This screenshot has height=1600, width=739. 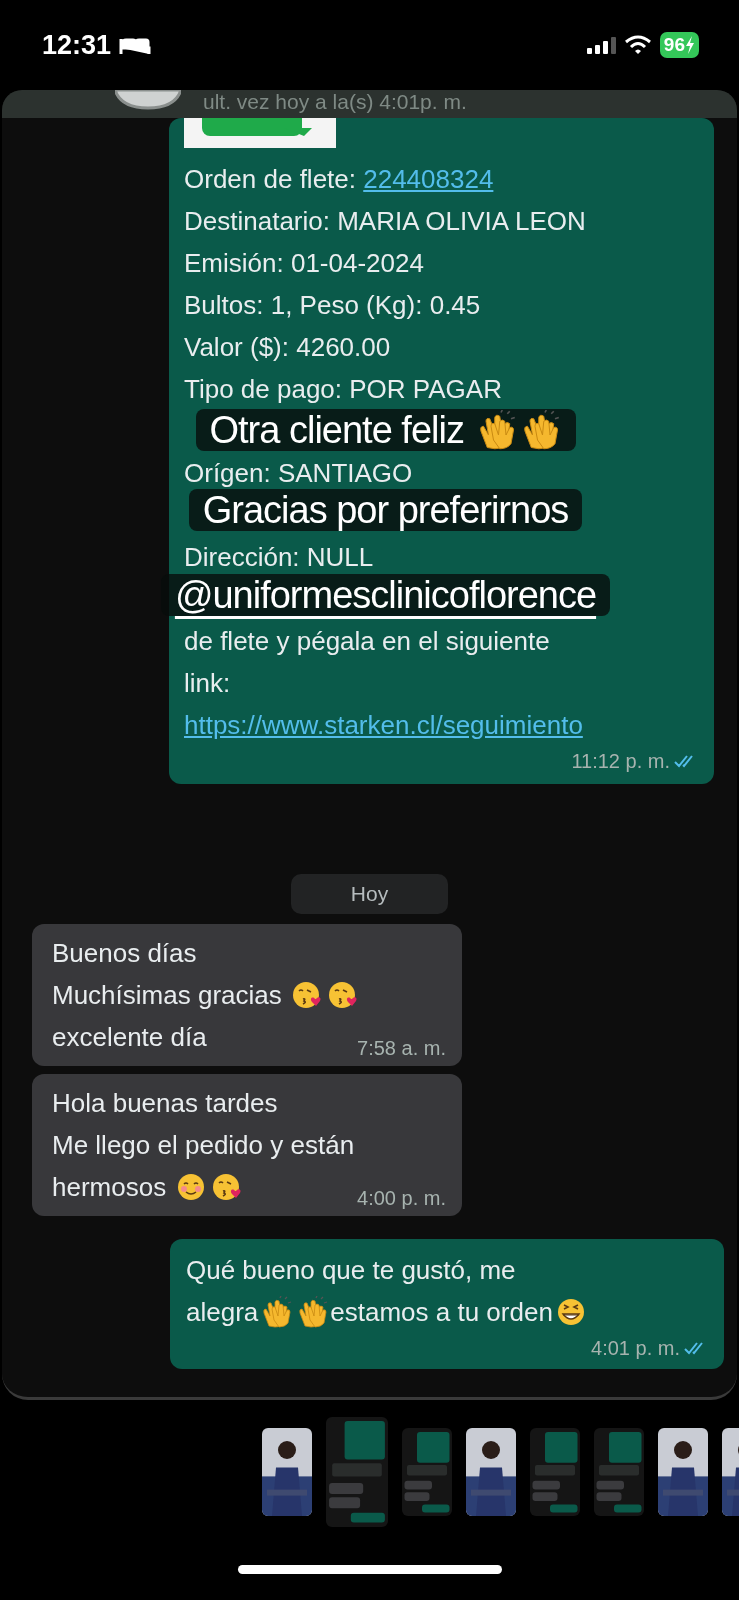 What do you see at coordinates (167, 995) in the screenshot?
I see `message-text: Muchísimas gracias` at bounding box center [167, 995].